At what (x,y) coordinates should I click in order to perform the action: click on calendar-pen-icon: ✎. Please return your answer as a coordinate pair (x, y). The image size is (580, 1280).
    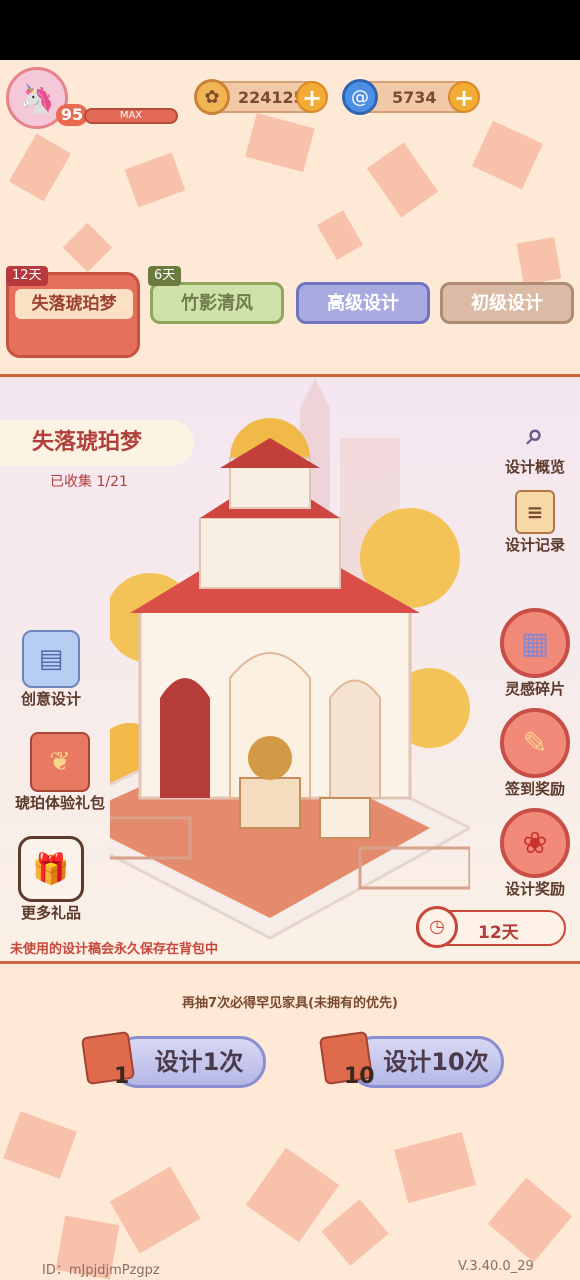
    Looking at the image, I should click on (535, 743).